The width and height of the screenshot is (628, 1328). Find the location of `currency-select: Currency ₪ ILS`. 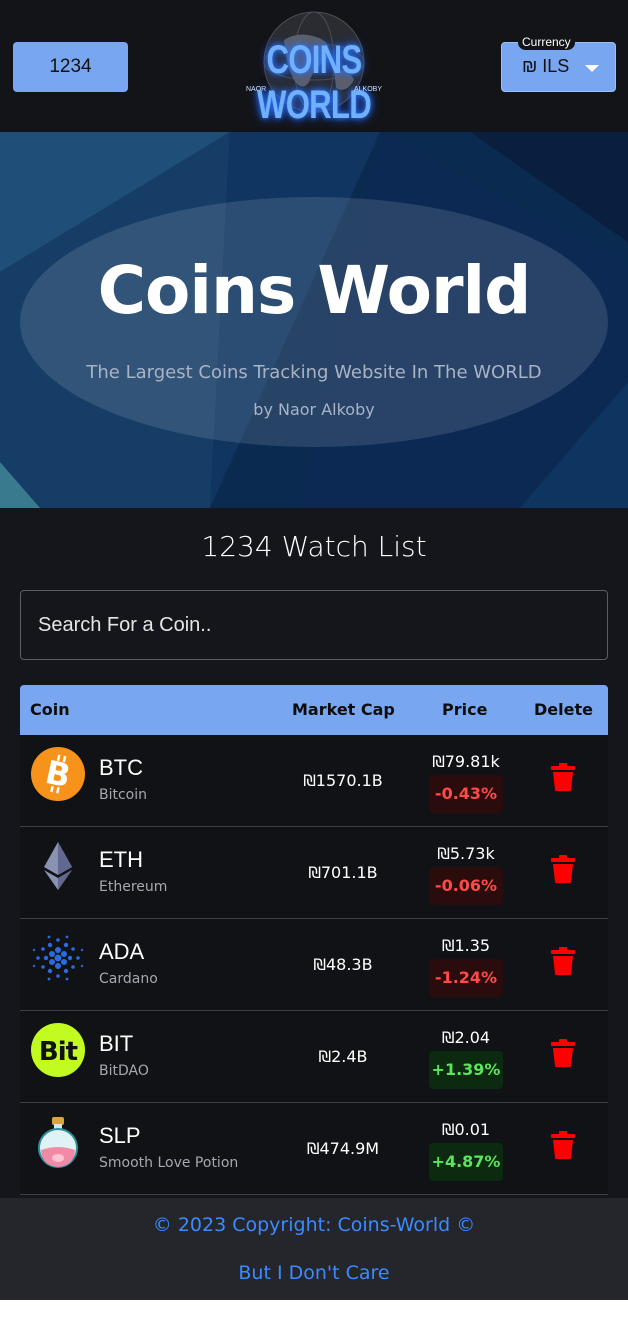

currency-select: Currency ₪ ILS is located at coordinates (558, 63).